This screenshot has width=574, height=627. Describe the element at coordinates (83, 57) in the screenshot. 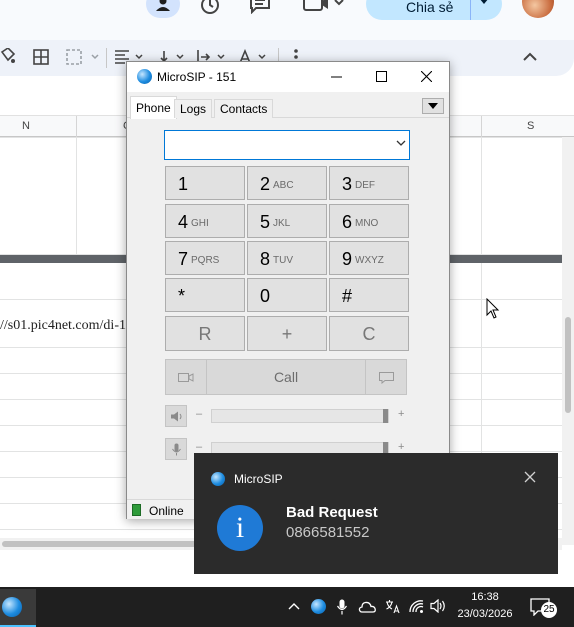

I see `merge-cells-icon` at that location.